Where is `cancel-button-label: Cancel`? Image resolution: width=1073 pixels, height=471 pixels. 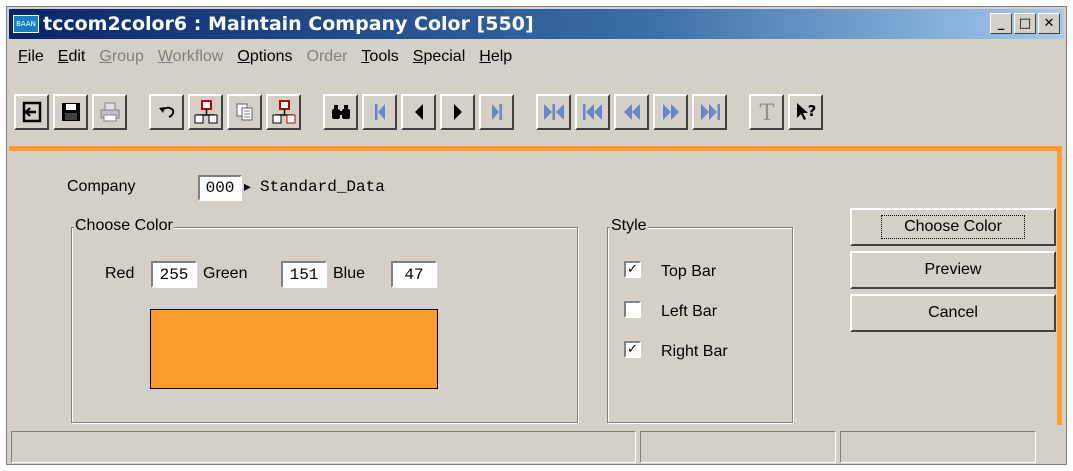 cancel-button-label: Cancel is located at coordinates (953, 312).